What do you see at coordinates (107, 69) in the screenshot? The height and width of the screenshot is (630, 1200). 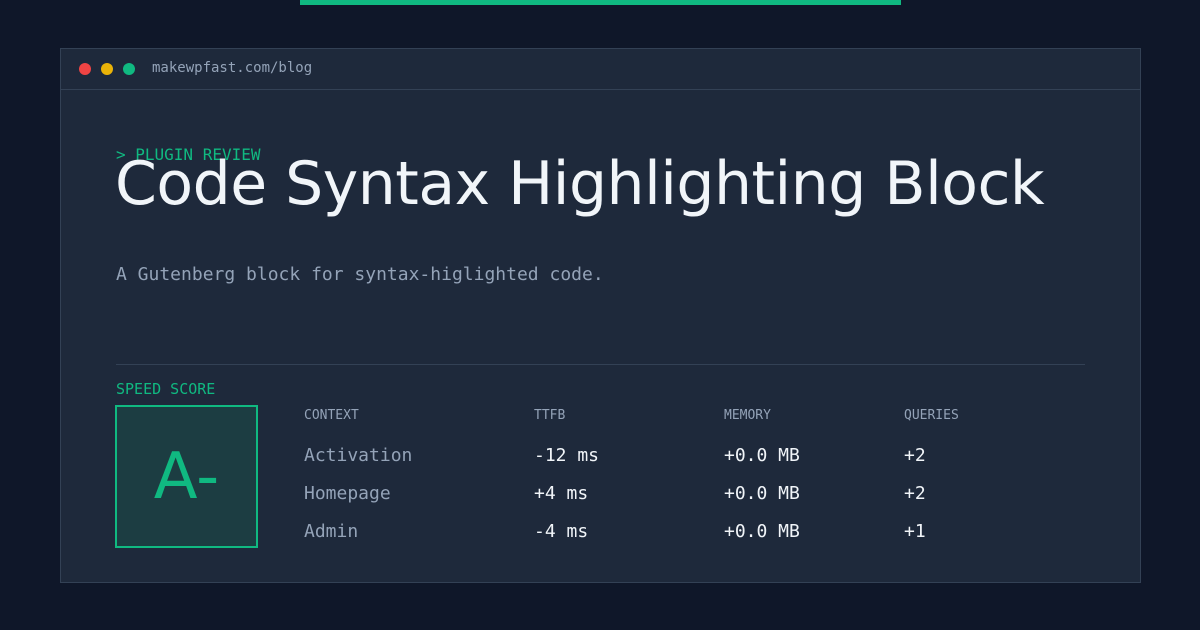 I see `minimize-dot-icon` at bounding box center [107, 69].